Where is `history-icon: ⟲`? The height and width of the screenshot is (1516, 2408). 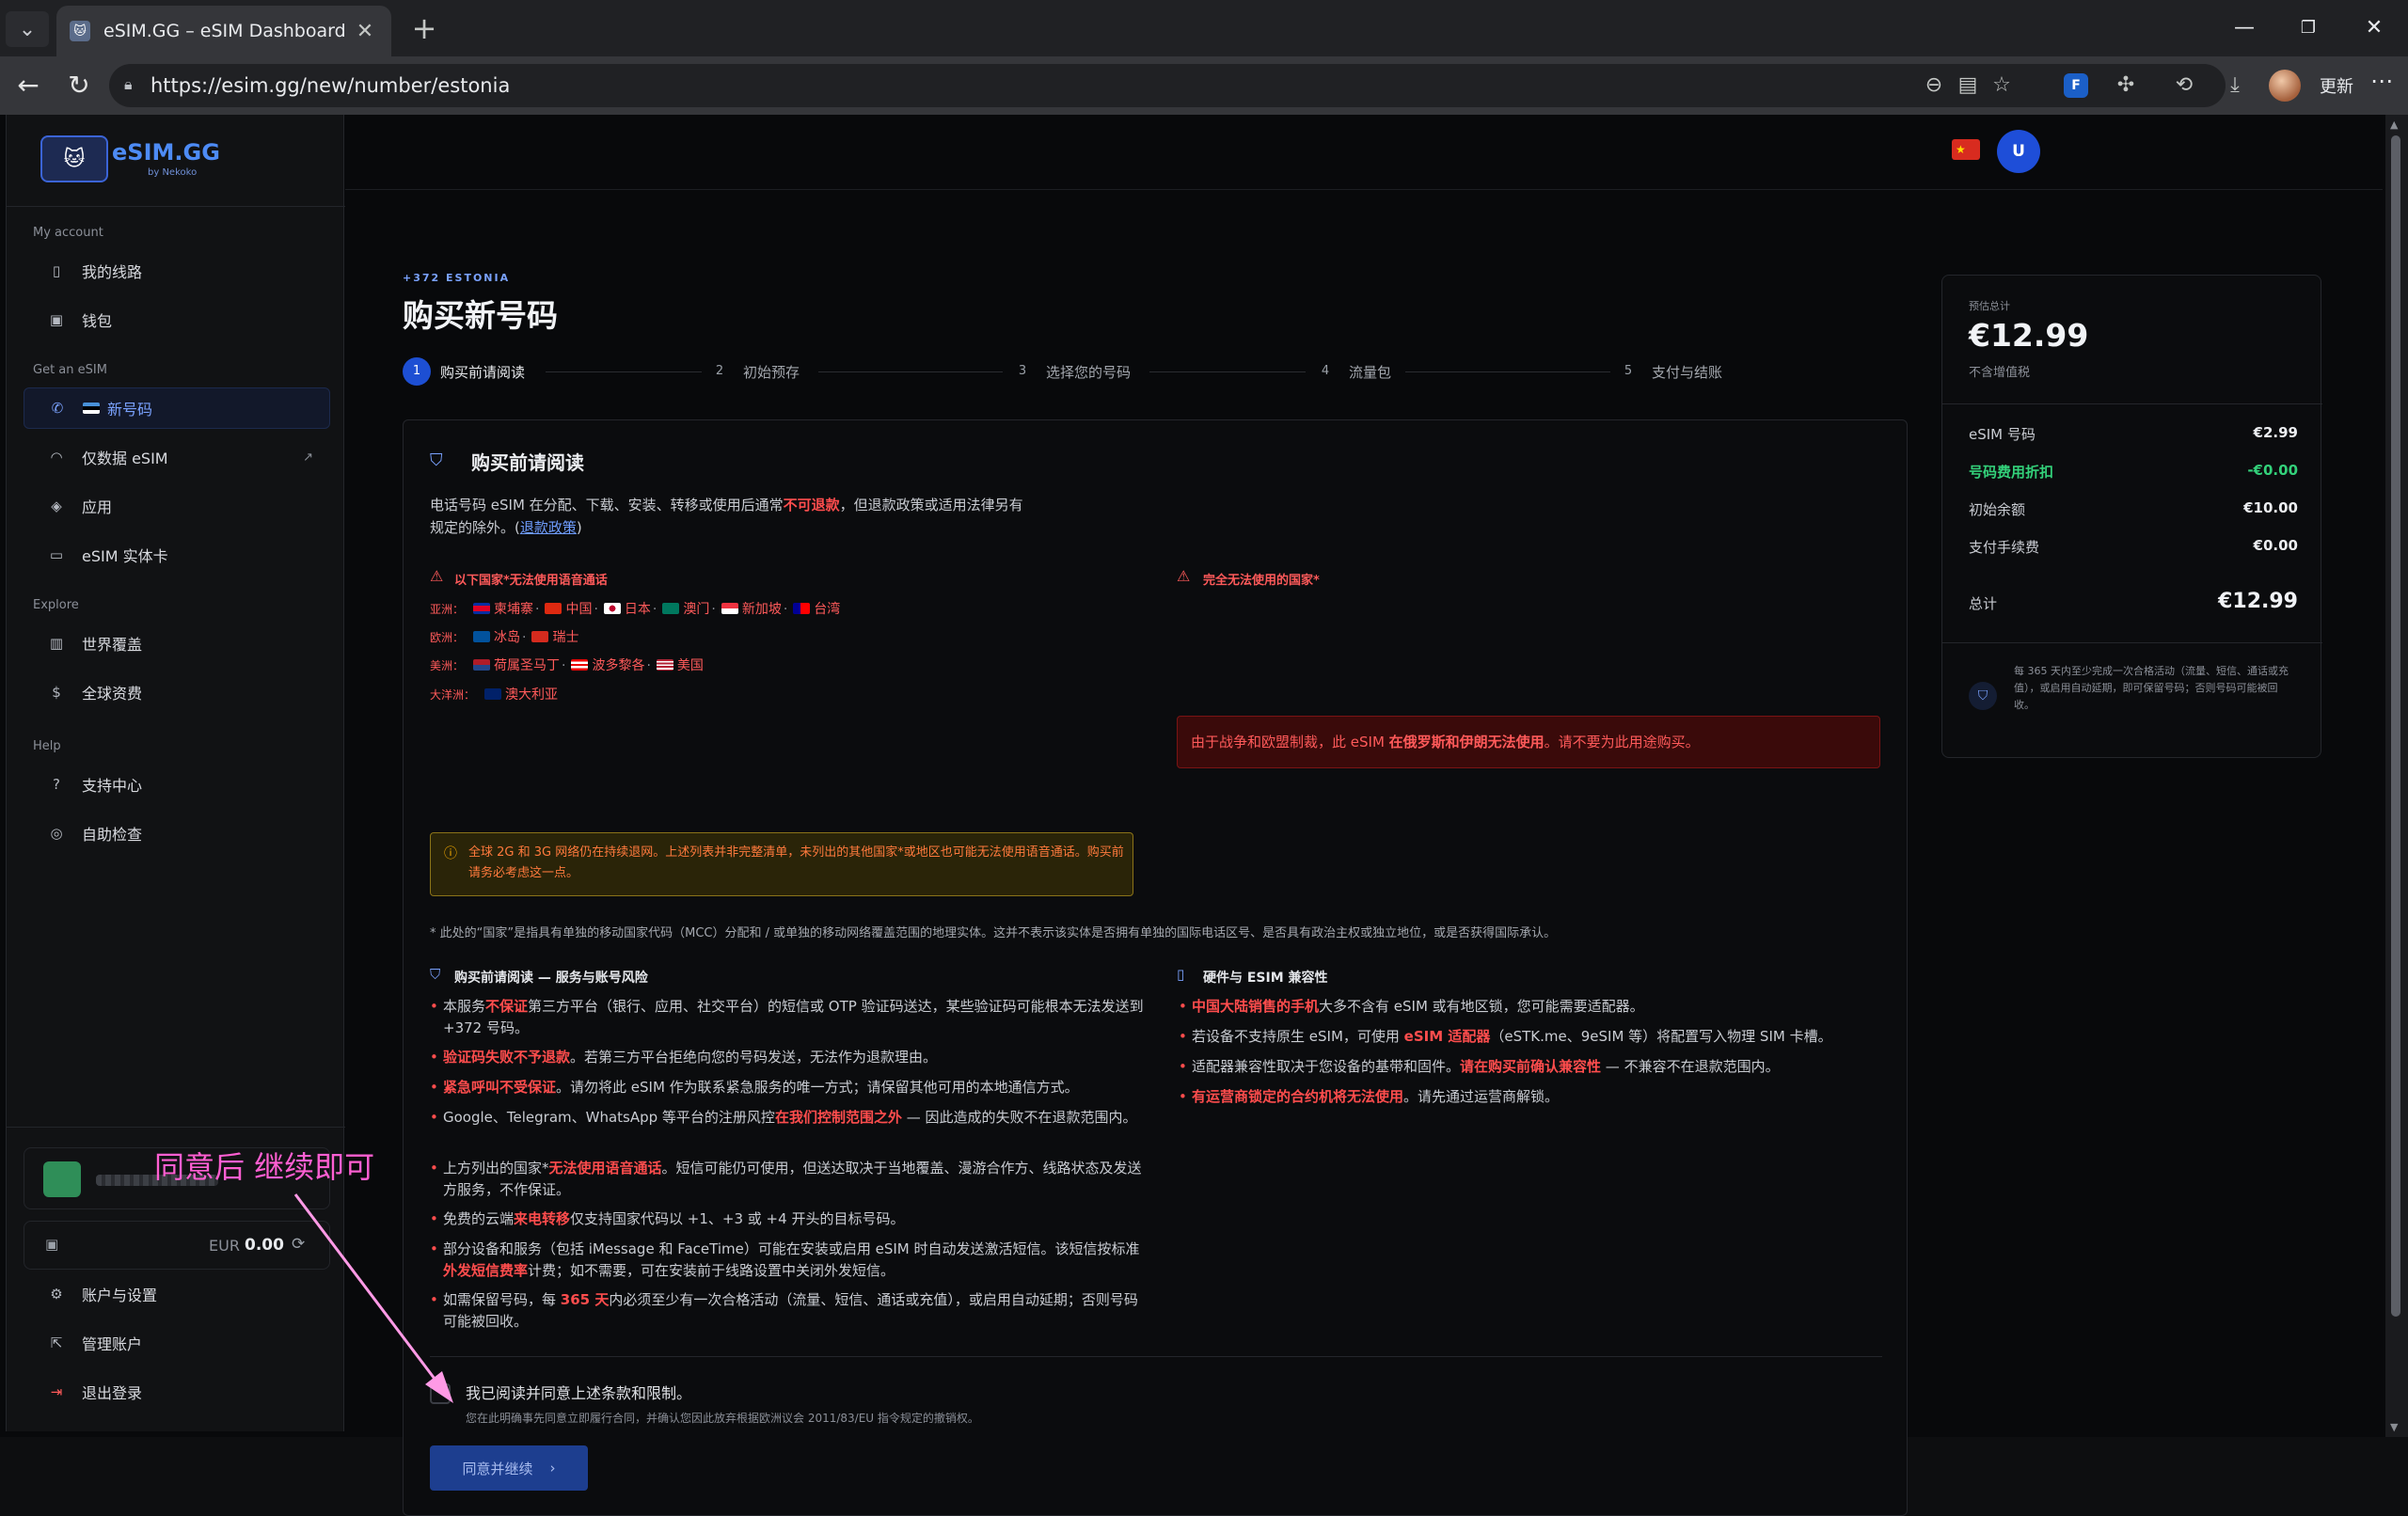
history-icon: ⟲ is located at coordinates (2184, 86).